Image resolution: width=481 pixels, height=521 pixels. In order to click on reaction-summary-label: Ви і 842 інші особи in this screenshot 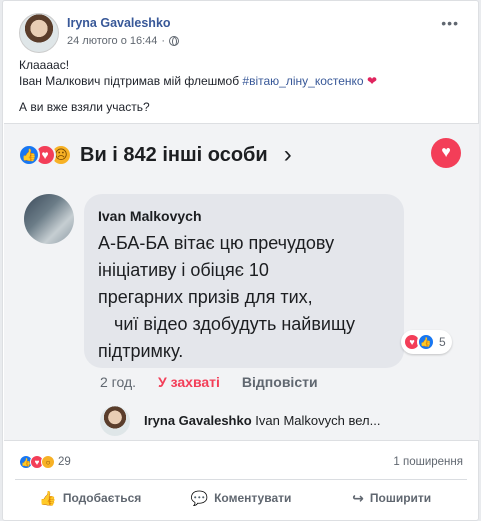, I will do `click(174, 154)`.